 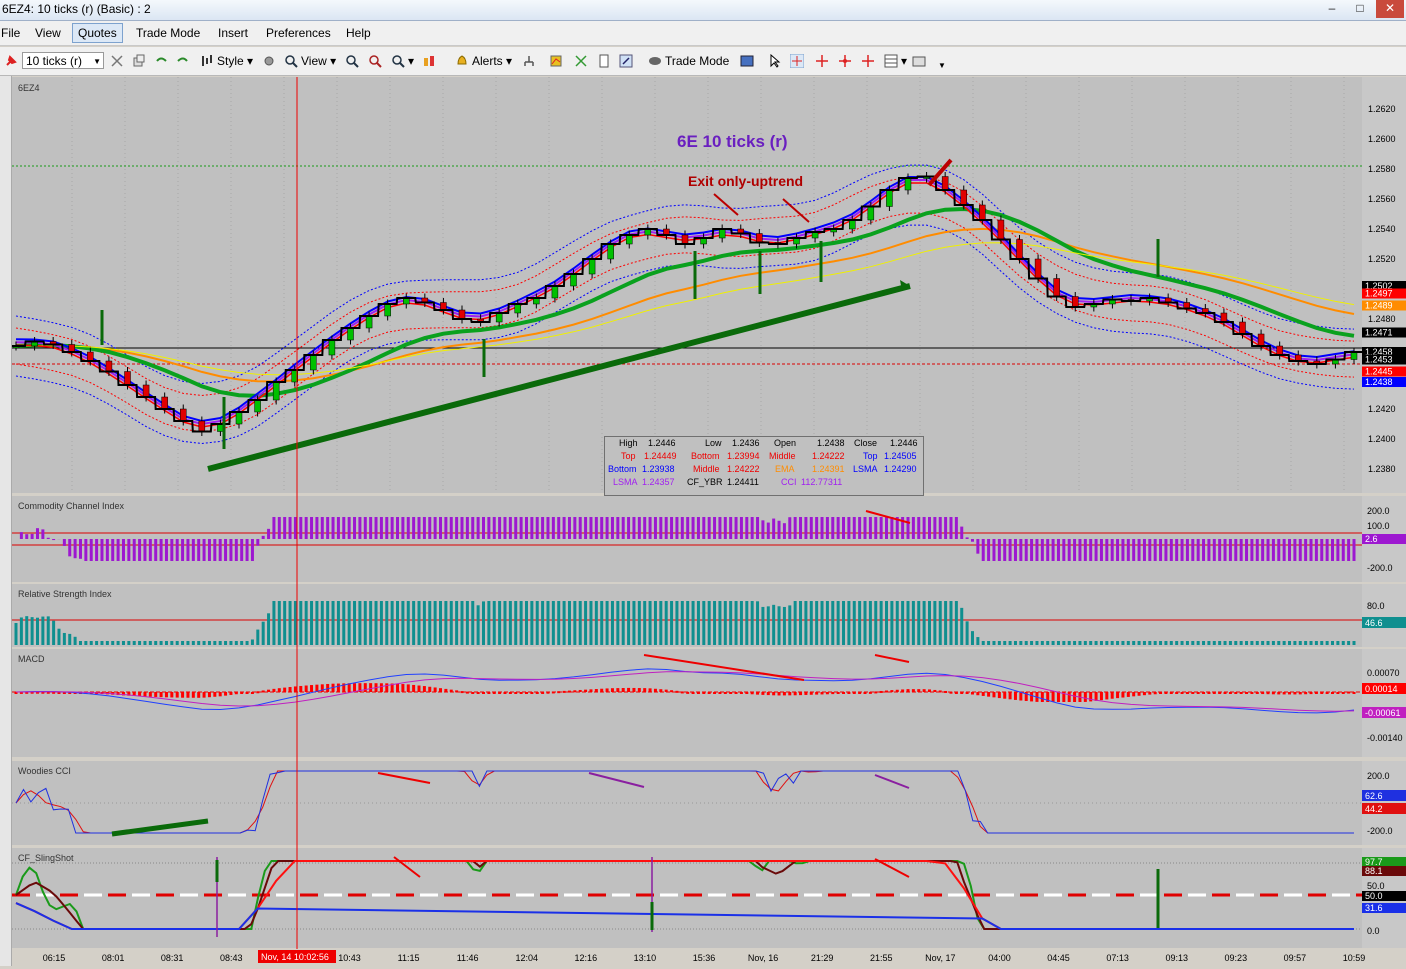 I want to click on menu-insert: Insert, so click(x=233, y=33).